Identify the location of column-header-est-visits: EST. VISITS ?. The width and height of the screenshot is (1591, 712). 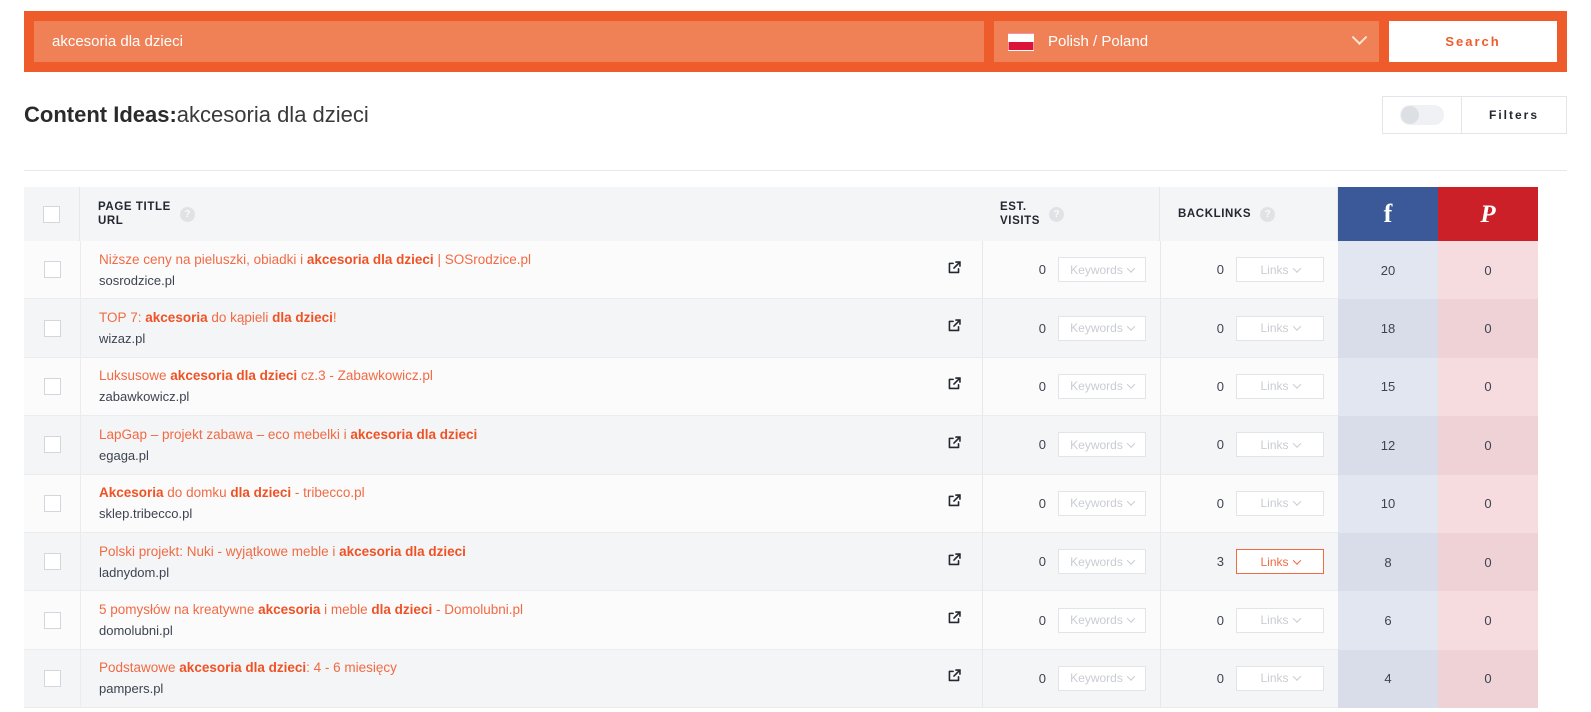
(1071, 214).